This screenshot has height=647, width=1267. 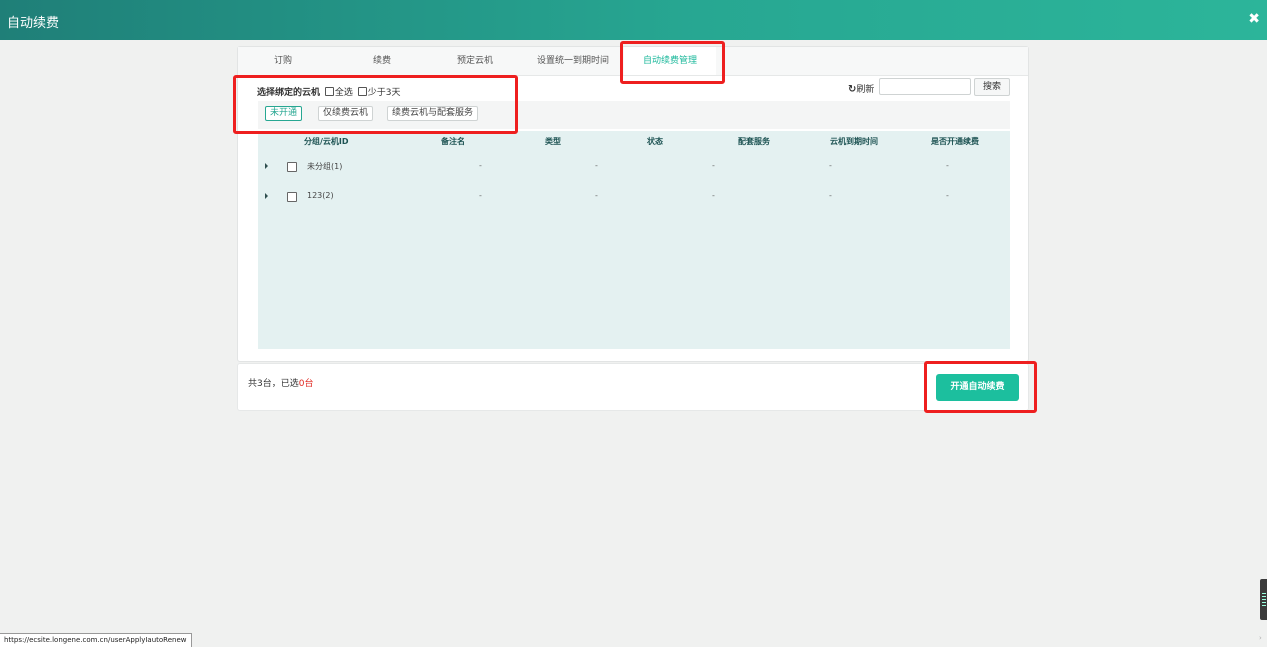 I want to click on column-header: 分组/云机ID, so click(x=326, y=141).